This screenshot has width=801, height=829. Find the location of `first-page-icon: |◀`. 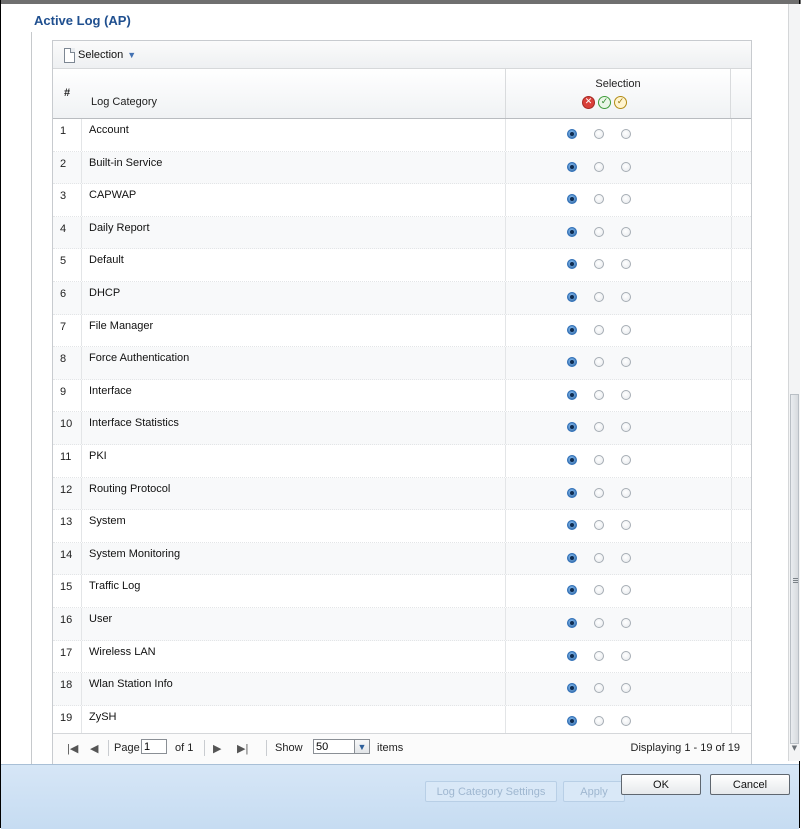

first-page-icon: |◀ is located at coordinates (72, 748).